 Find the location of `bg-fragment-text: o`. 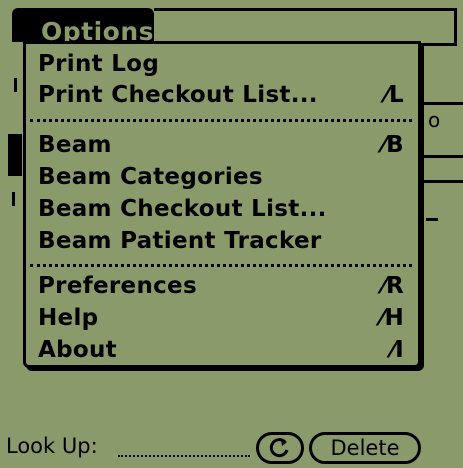

bg-fragment-text: o is located at coordinates (434, 120).